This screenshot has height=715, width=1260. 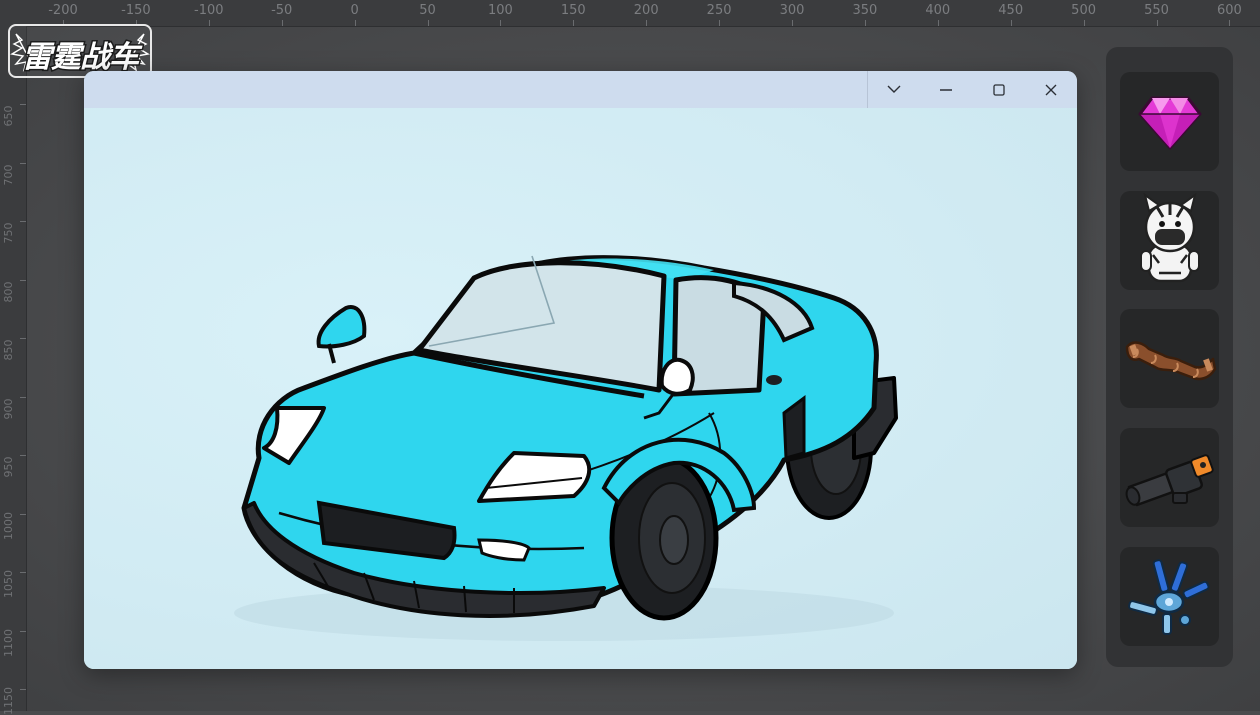 I want to click on ruler-top-label: 0, so click(x=354, y=10).